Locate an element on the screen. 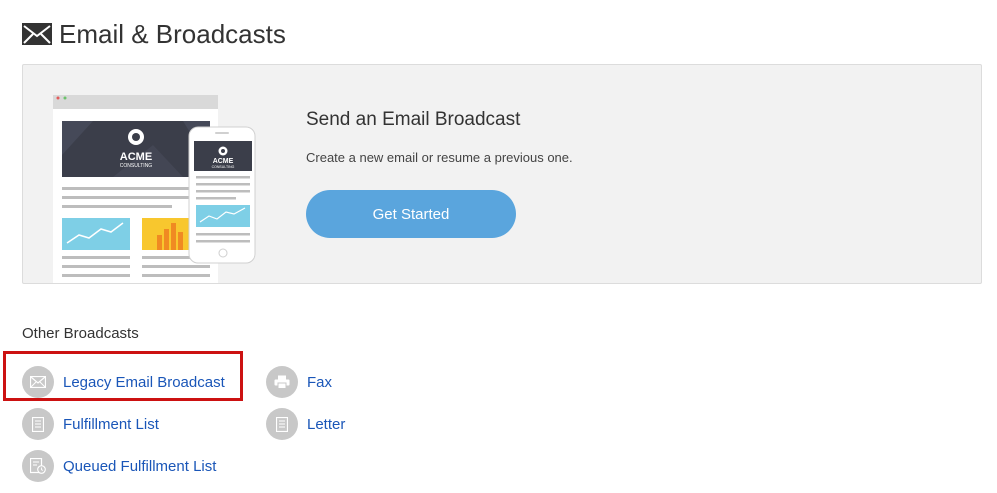 The height and width of the screenshot is (493, 997). fax-link: Fax is located at coordinates (299, 382).